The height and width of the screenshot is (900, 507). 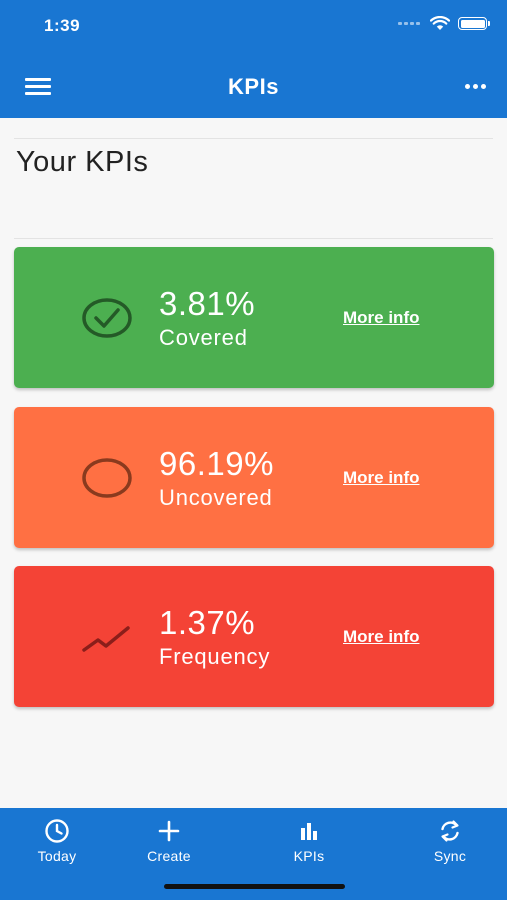 I want to click on clock-icon, so click(x=57, y=831).